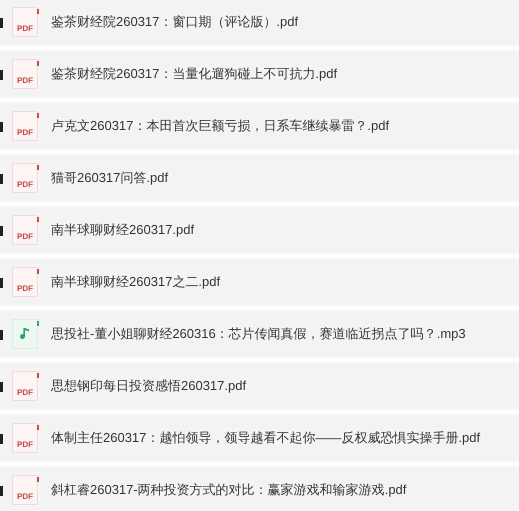 The image size is (519, 511). What do you see at coordinates (109, 178) in the screenshot?
I see `file-name: 猫哥260317问答.pdf` at bounding box center [109, 178].